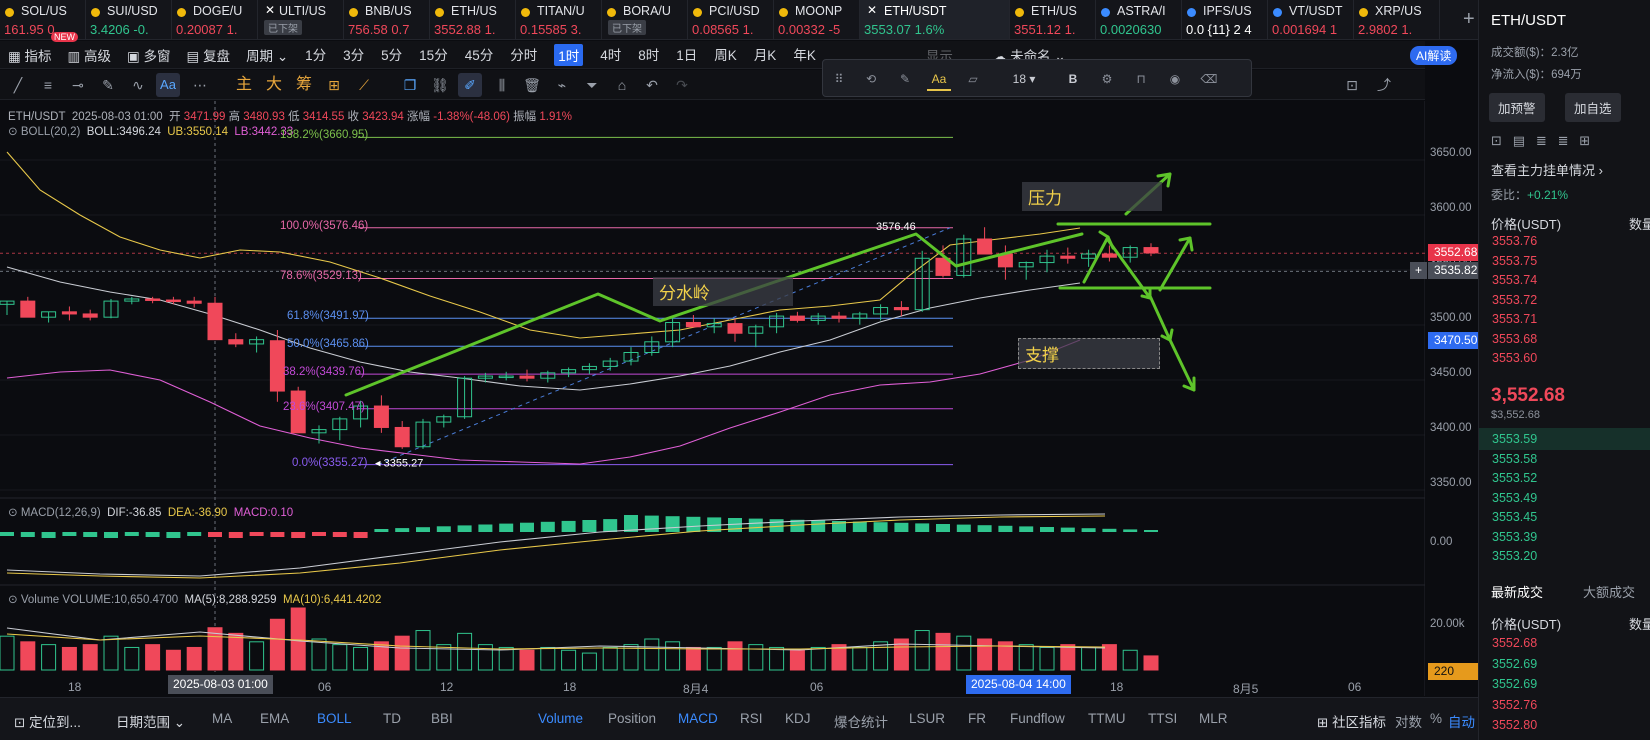 This screenshot has height=740, width=1650. Describe the element at coordinates (804, 55) in the screenshot. I see `period-option: 年K` at that location.